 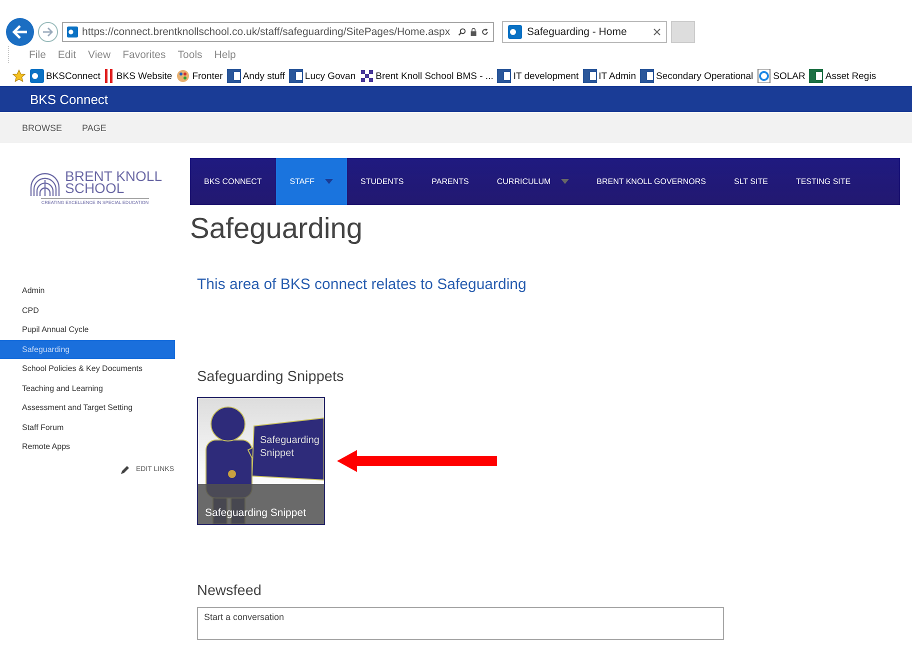 What do you see at coordinates (657, 32) in the screenshot?
I see `close-icon` at bounding box center [657, 32].